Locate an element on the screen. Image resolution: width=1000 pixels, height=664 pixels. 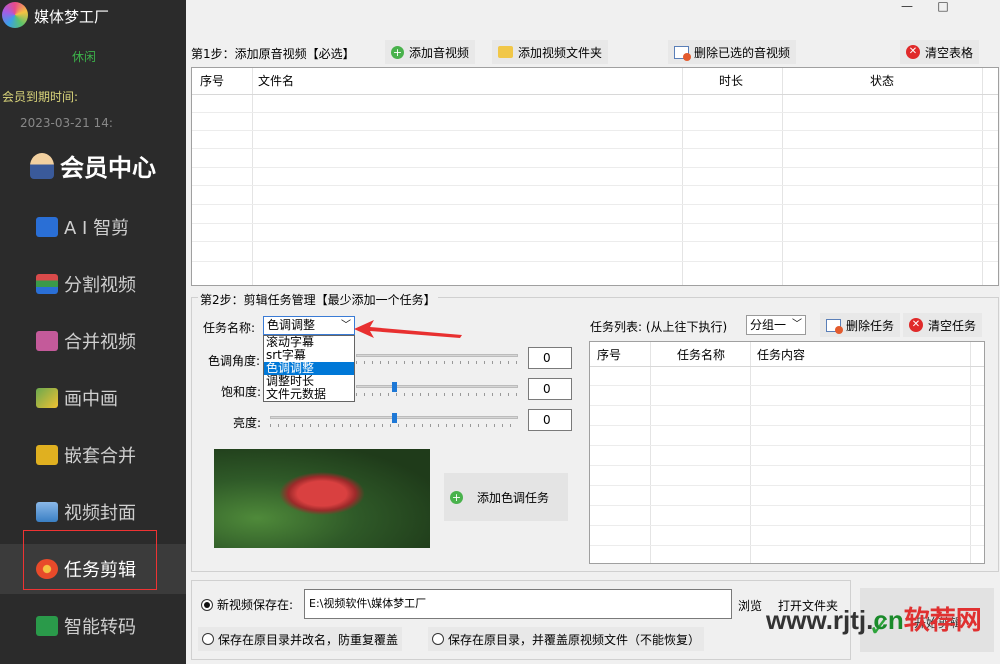
watermark: www.rjtj.cn软荐网 is located at coordinates (874, 618).